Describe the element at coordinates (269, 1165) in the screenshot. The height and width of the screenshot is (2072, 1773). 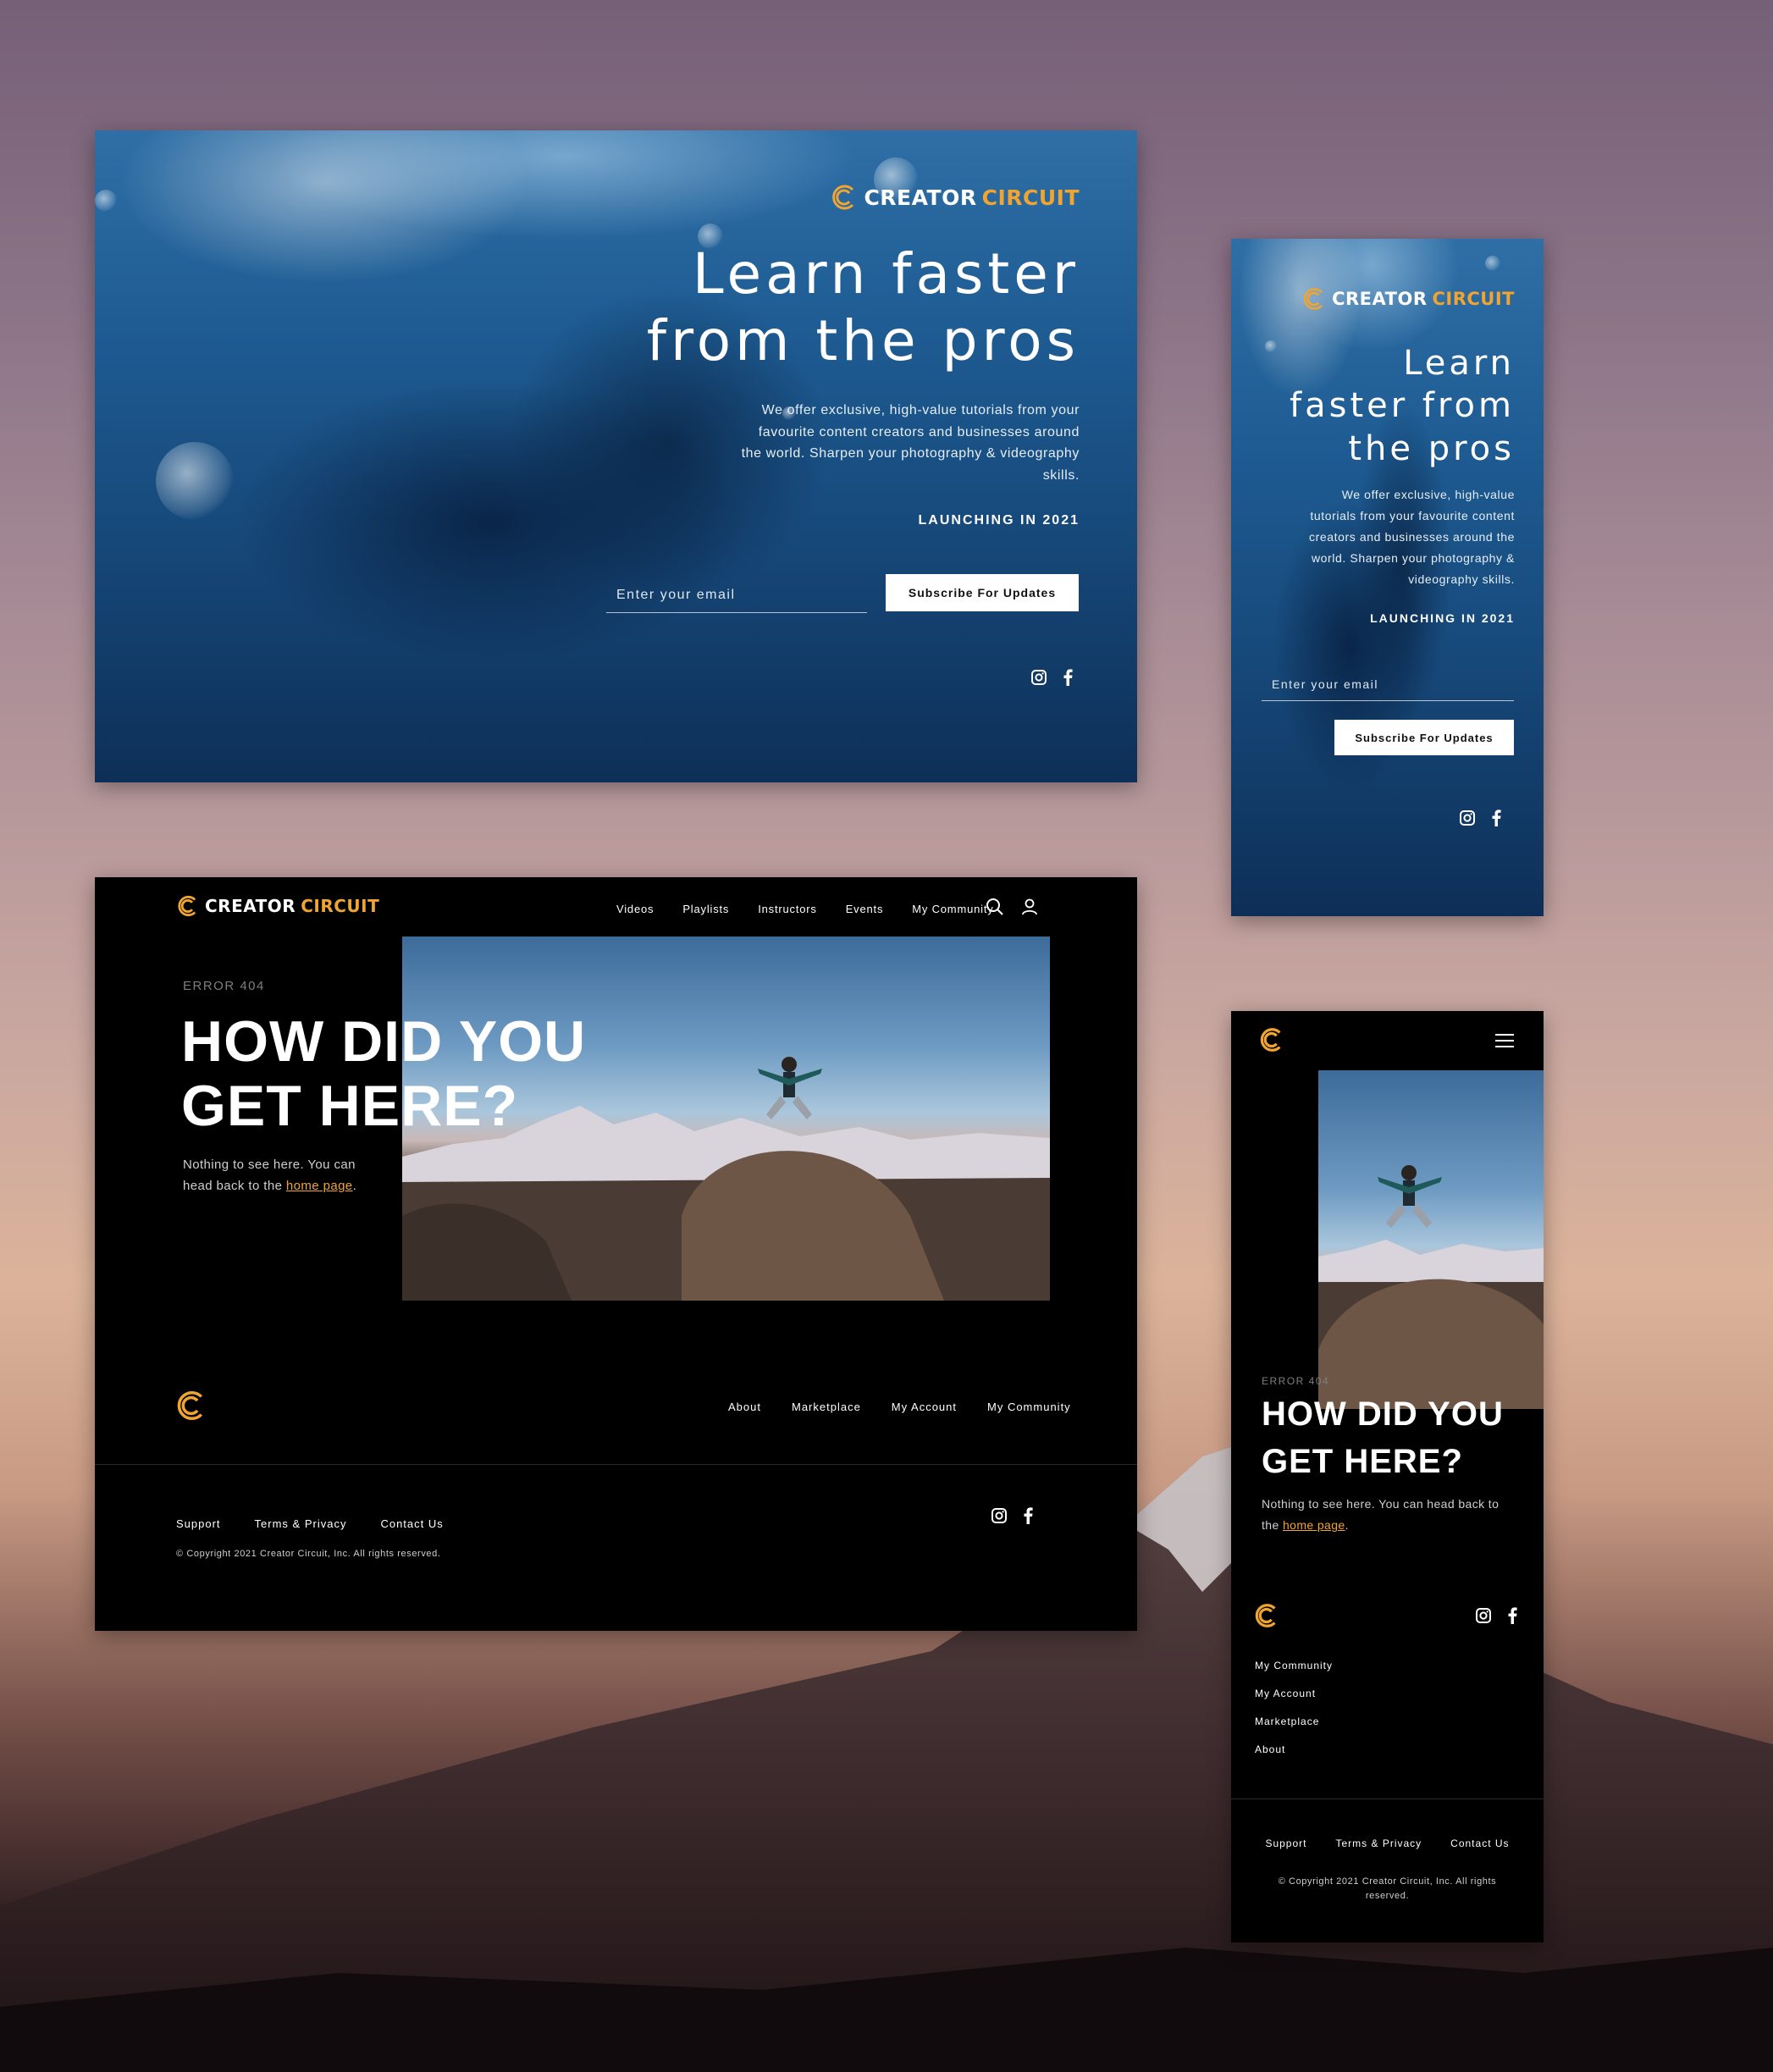
I see `error-description-line: Nothing to see here. You can` at that location.